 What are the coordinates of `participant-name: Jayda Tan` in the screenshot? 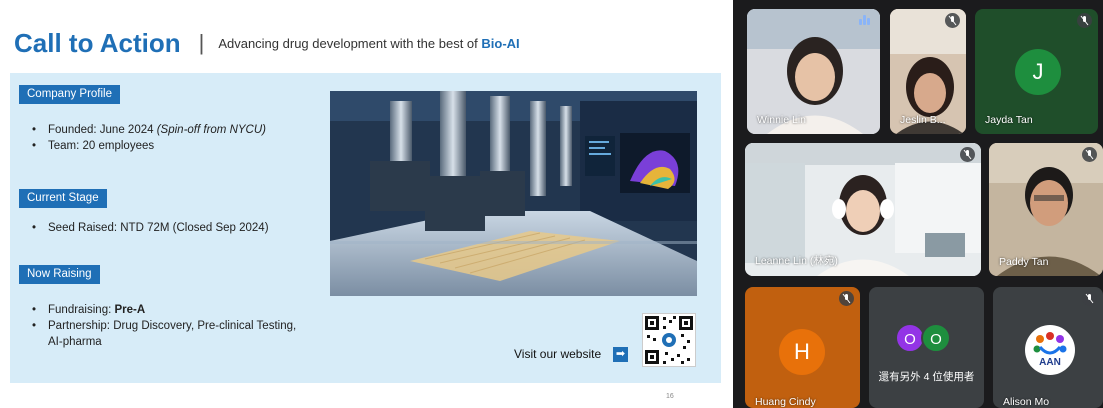 It's located at (1009, 120).